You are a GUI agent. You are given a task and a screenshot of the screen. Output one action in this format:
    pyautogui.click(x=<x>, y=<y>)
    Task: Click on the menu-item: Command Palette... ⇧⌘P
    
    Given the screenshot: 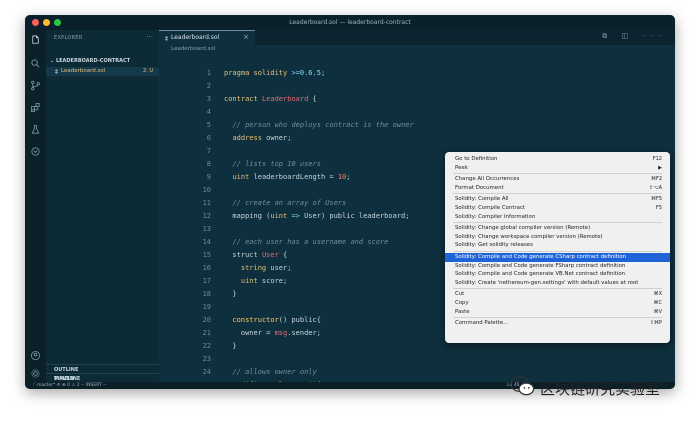 What is the action you would take?
    pyautogui.click(x=557, y=323)
    